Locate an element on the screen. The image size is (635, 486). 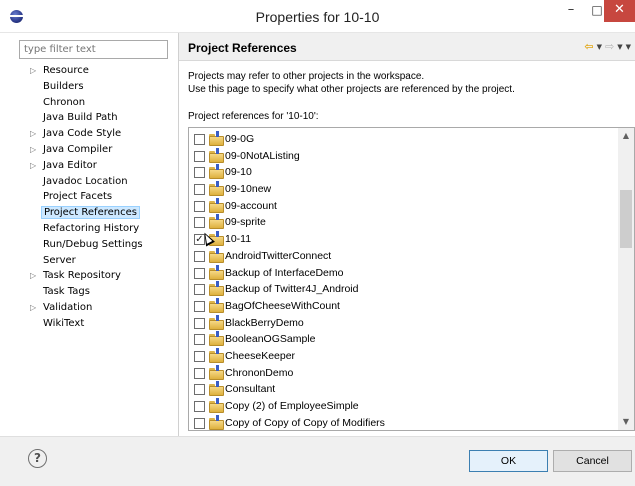
forward-menu-chevron-icon: ▼ is located at coordinates (619, 47).